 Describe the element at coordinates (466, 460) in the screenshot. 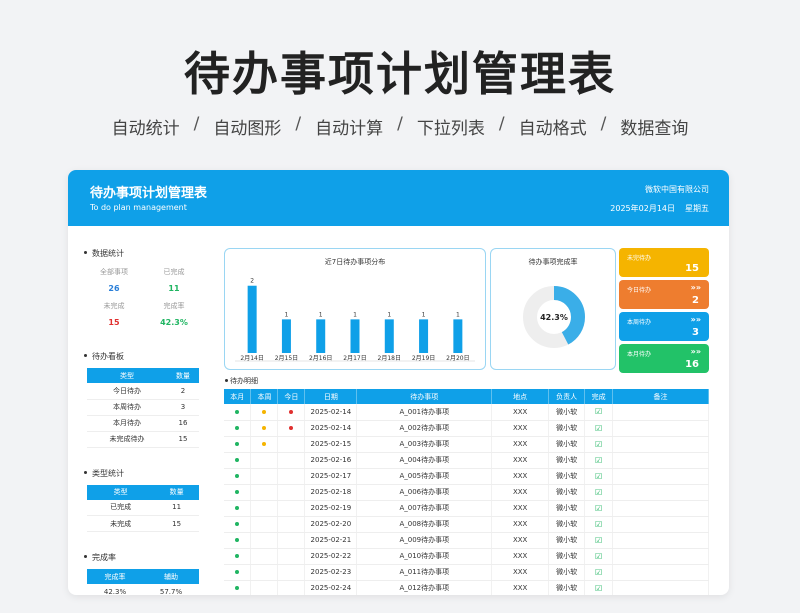

I see `table-row: 2025-02-16 A_004待办事项 XXX 微小软 ☑` at that location.